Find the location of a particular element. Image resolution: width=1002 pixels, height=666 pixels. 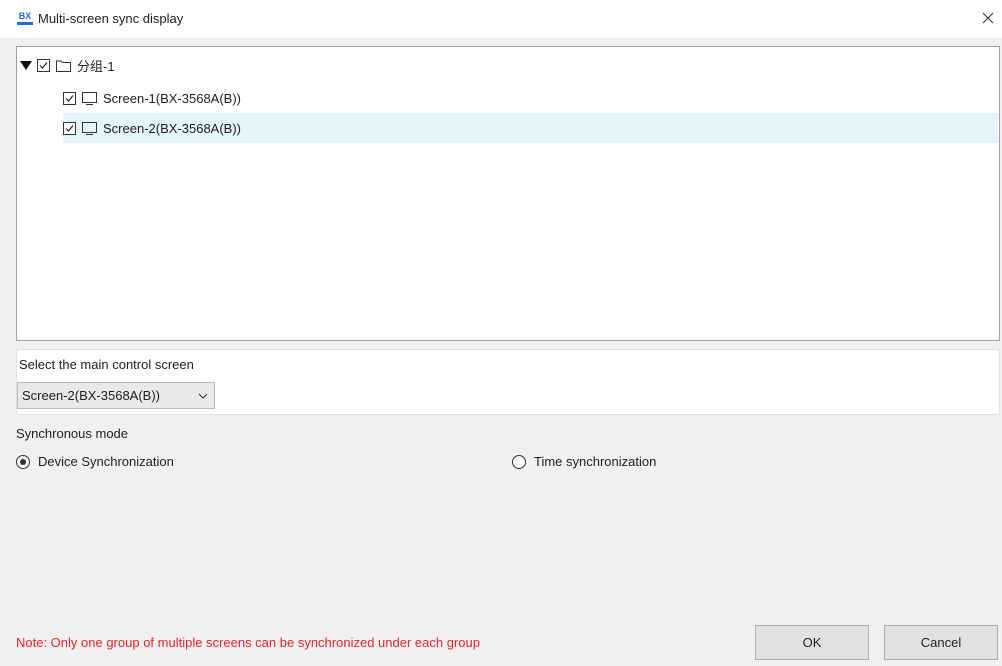

device-sync-radio is located at coordinates (23, 461).